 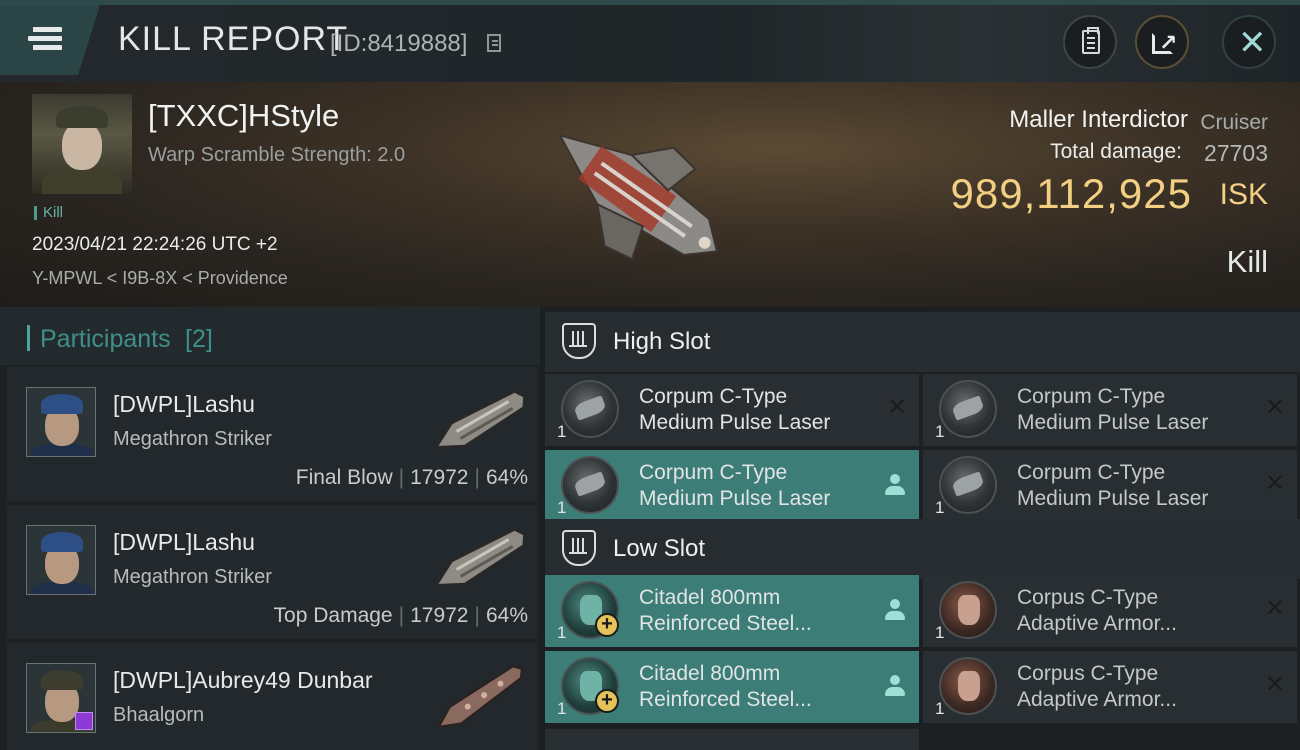 I want to click on participant-name: [DWPL]Aubrey49 Dunbar, so click(x=243, y=680).